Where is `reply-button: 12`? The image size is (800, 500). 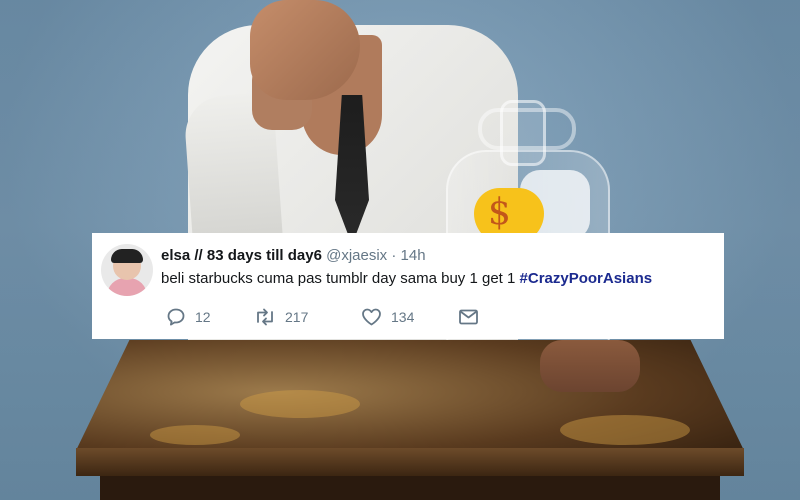 reply-button: 12 is located at coordinates (188, 317).